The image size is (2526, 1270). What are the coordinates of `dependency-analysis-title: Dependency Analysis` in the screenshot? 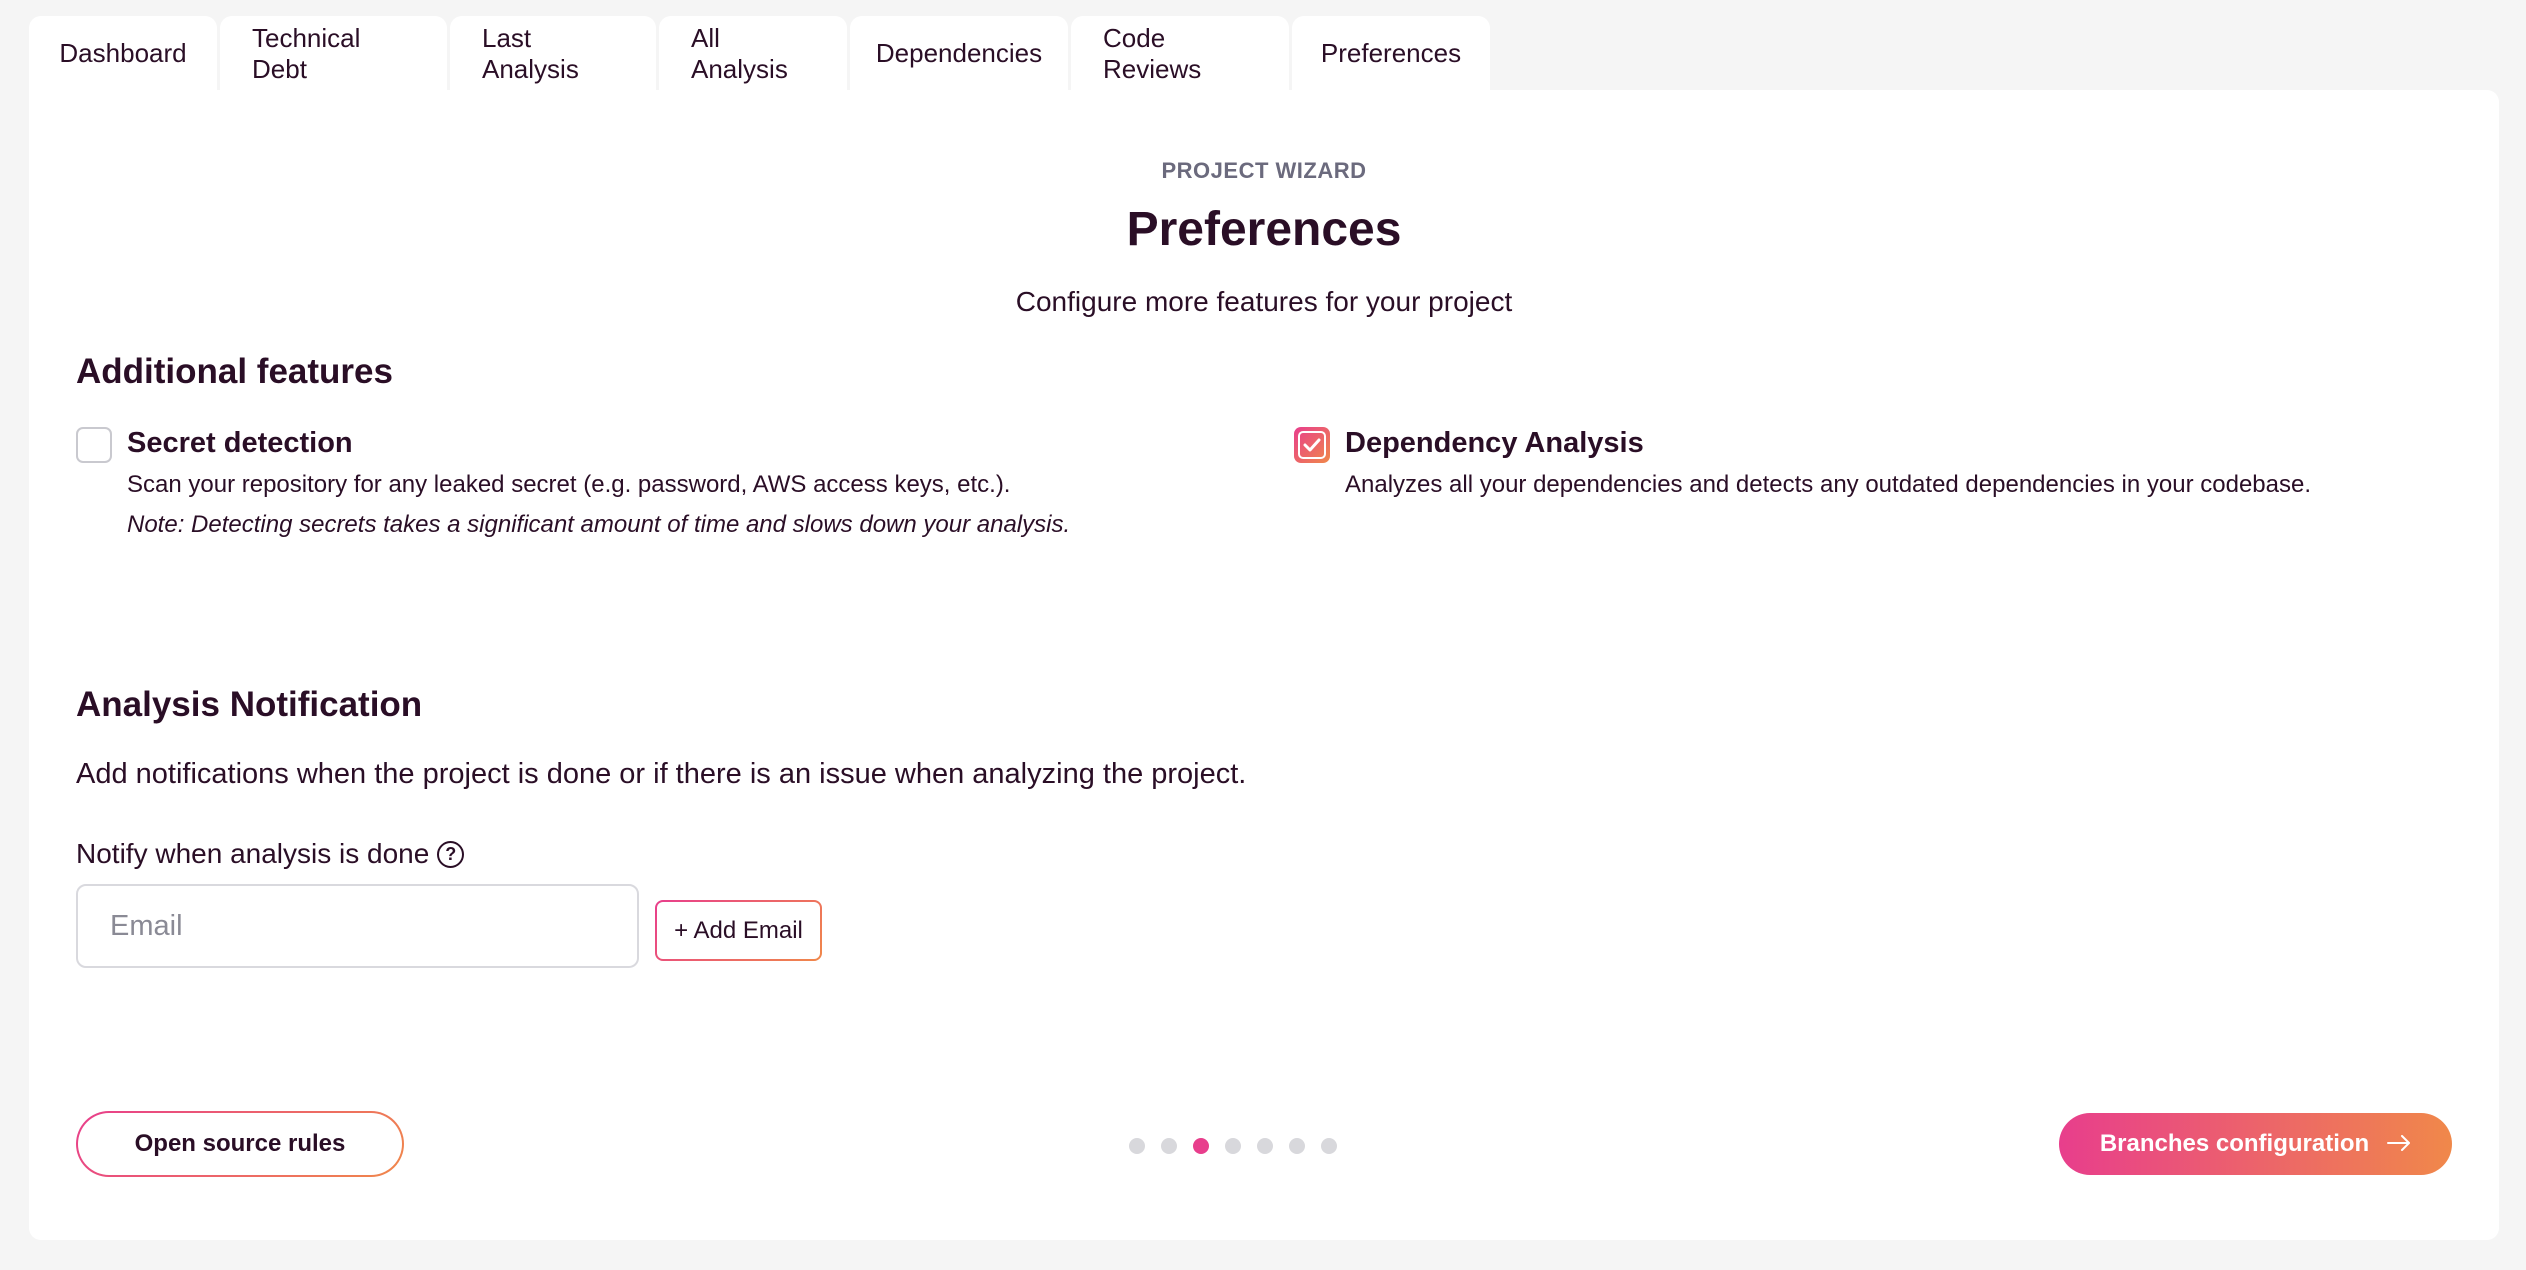 It's located at (1494, 443).